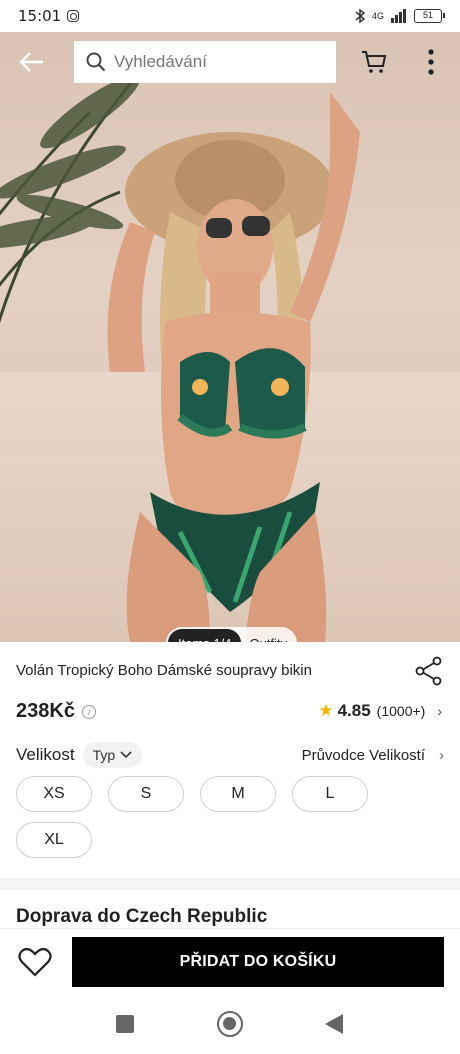 The width and height of the screenshot is (460, 1054). What do you see at coordinates (73, 16) in the screenshot?
I see `instagram-notification-icon` at bounding box center [73, 16].